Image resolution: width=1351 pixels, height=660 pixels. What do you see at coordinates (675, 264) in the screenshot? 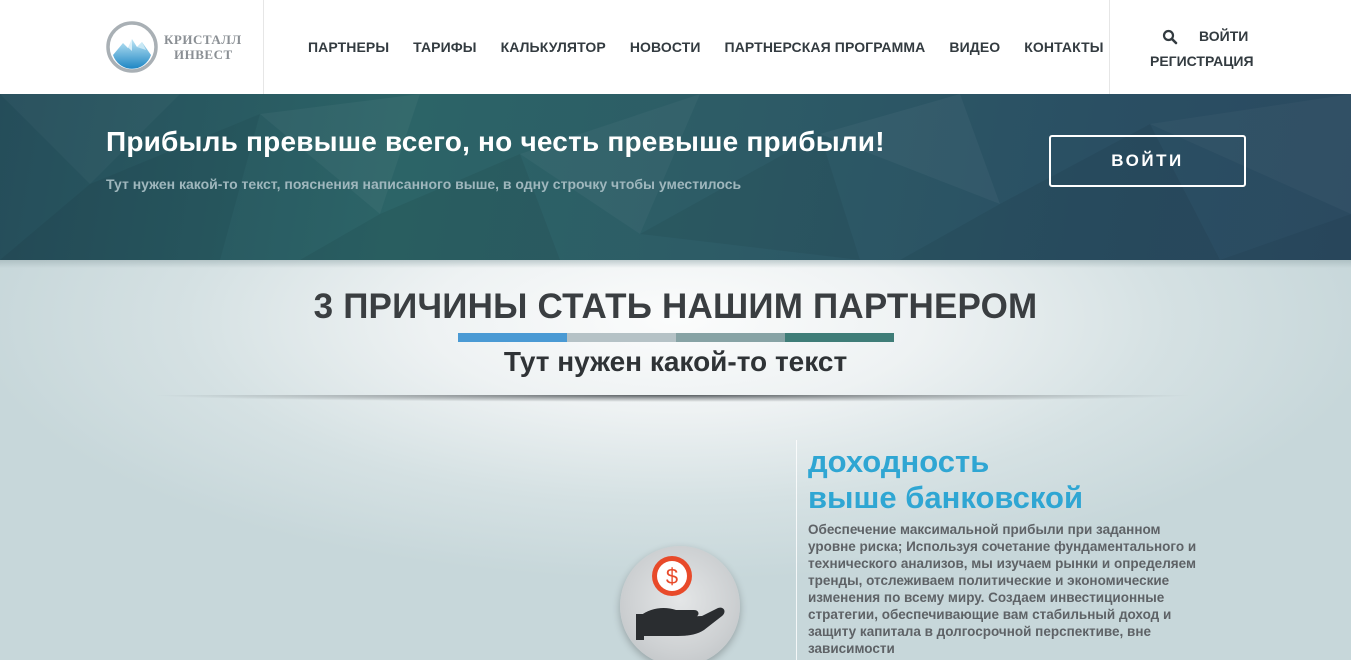
I see `section-top-shadow` at bounding box center [675, 264].